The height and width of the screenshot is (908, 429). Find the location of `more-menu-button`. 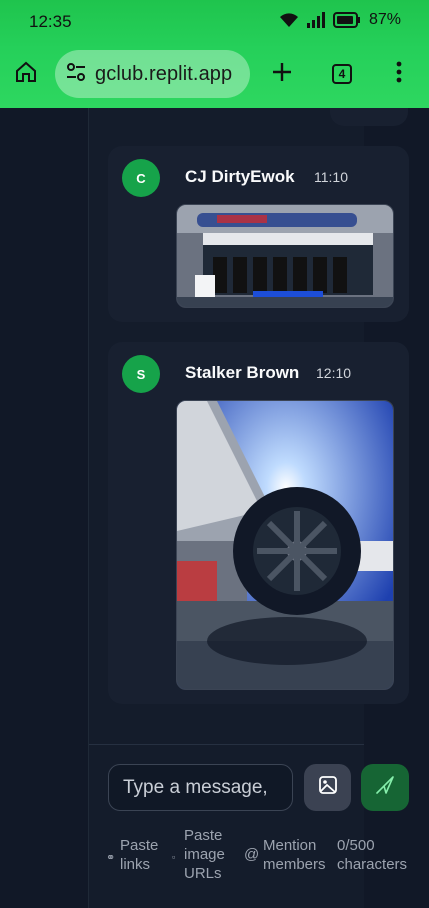

more-menu-button is located at coordinates (399, 74).